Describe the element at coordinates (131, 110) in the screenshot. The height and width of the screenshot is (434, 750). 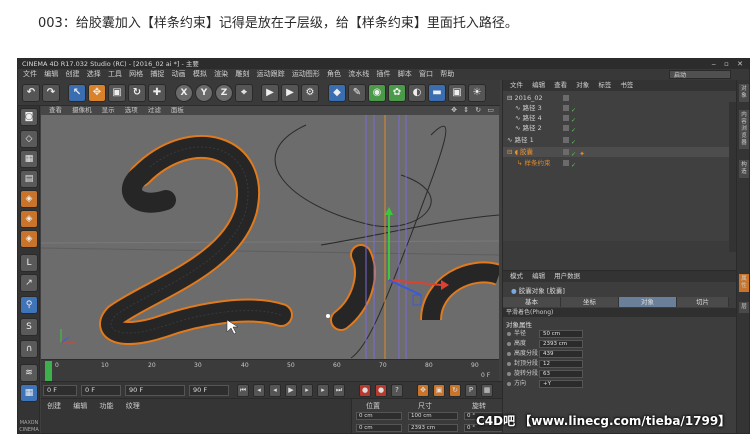
I see `vp-menu-options: 选项` at that location.